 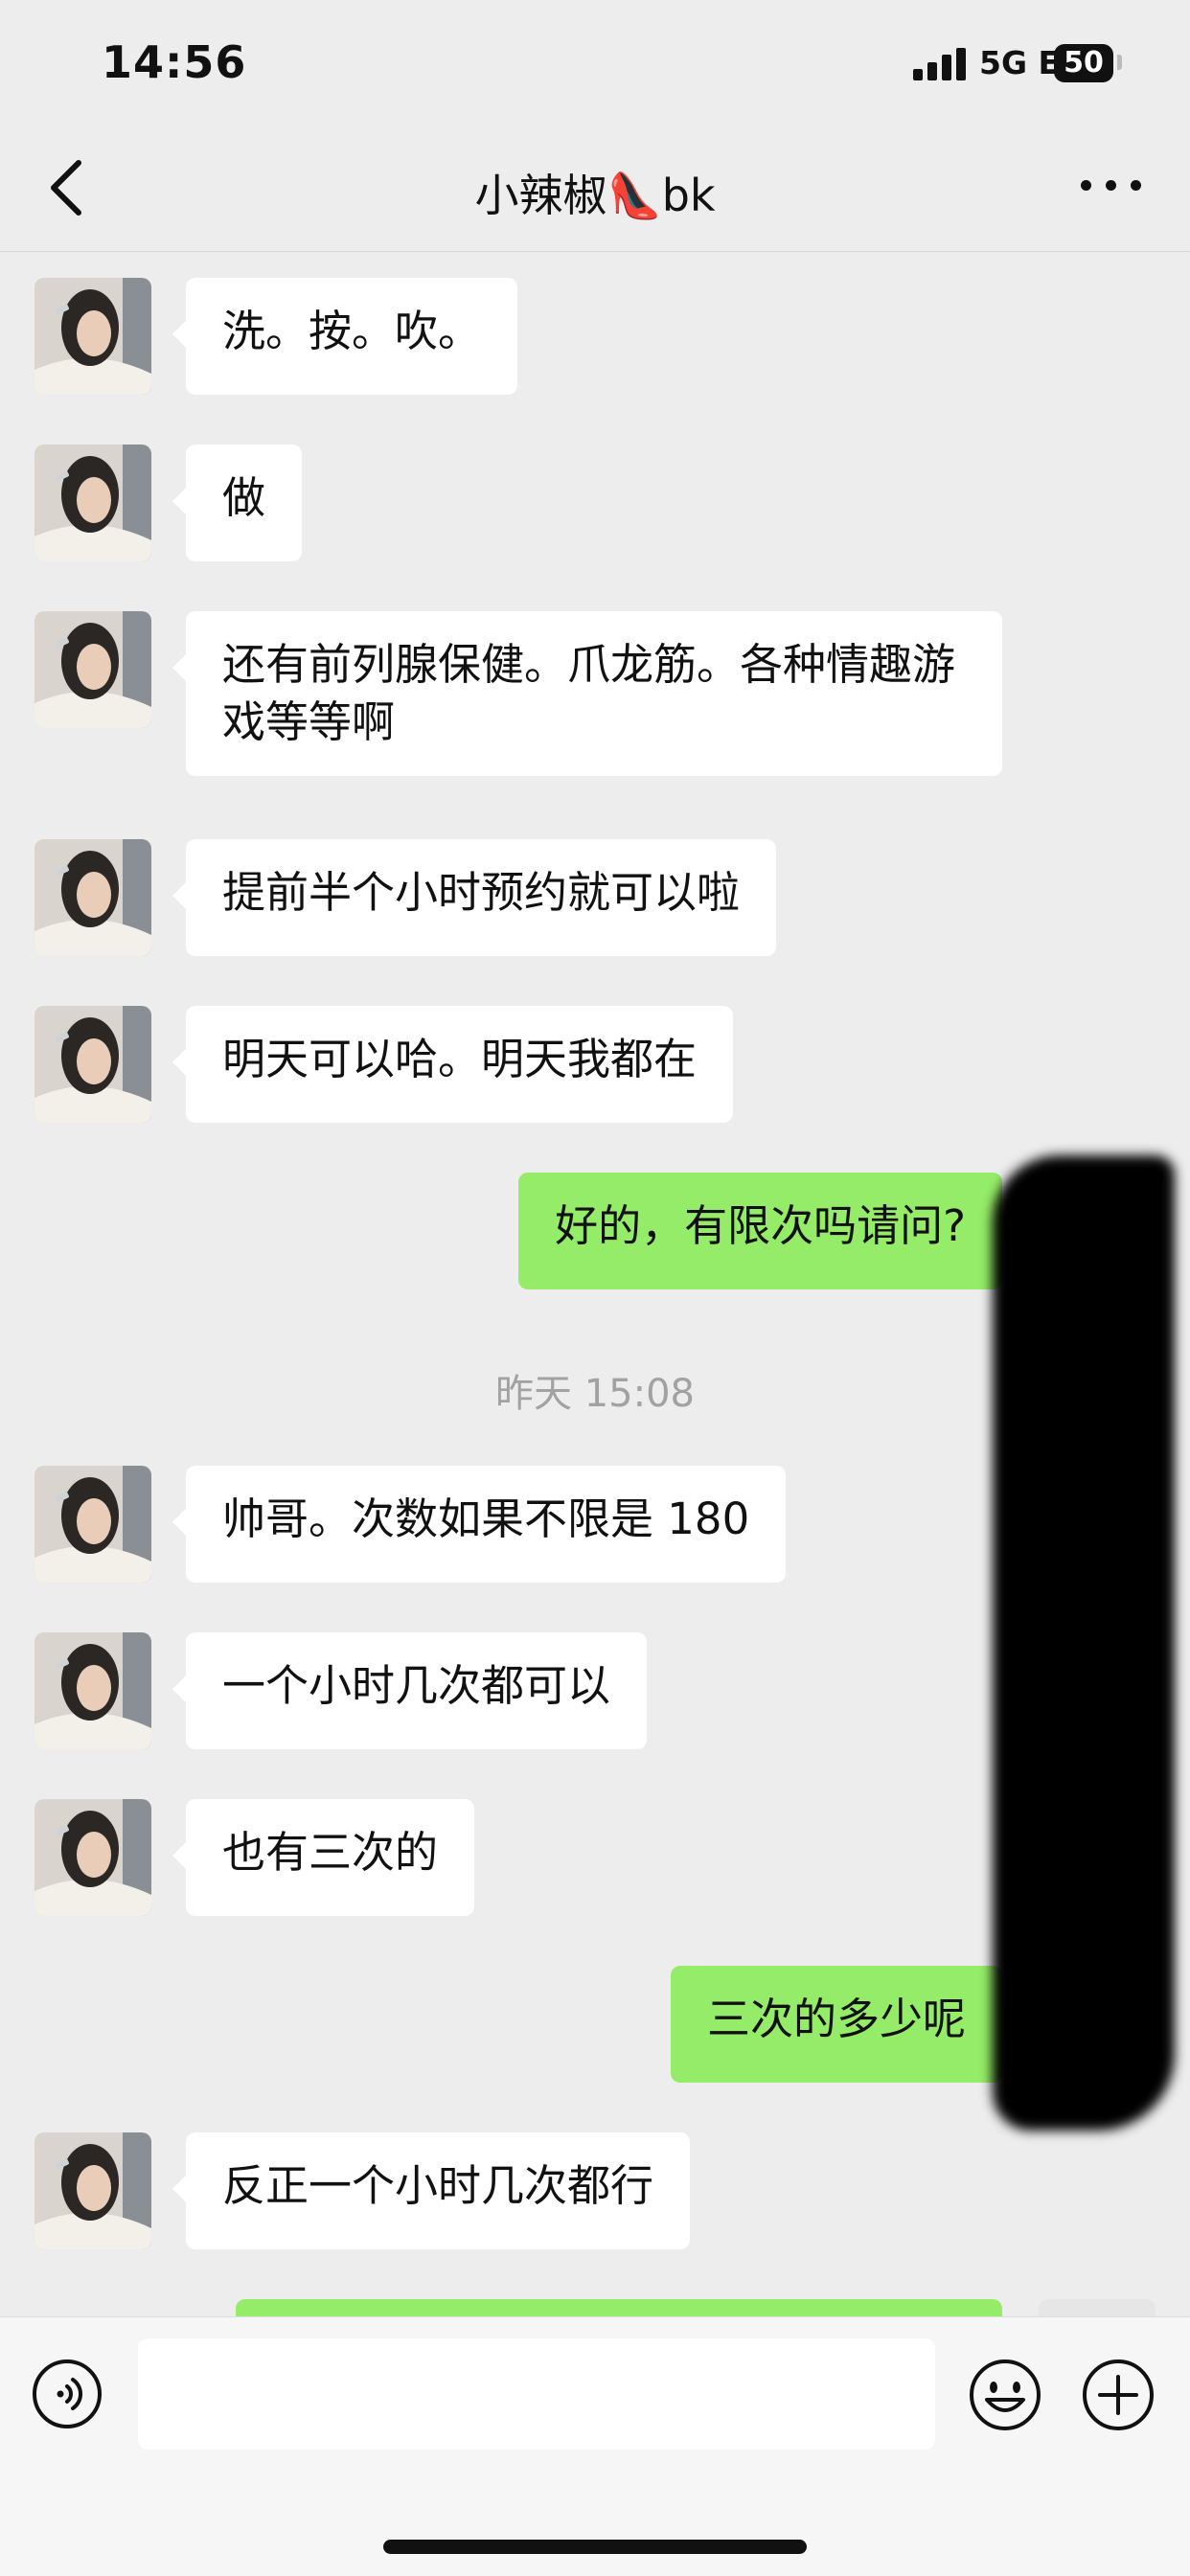 What do you see at coordinates (595, 2547) in the screenshot?
I see `home-indicator` at bounding box center [595, 2547].